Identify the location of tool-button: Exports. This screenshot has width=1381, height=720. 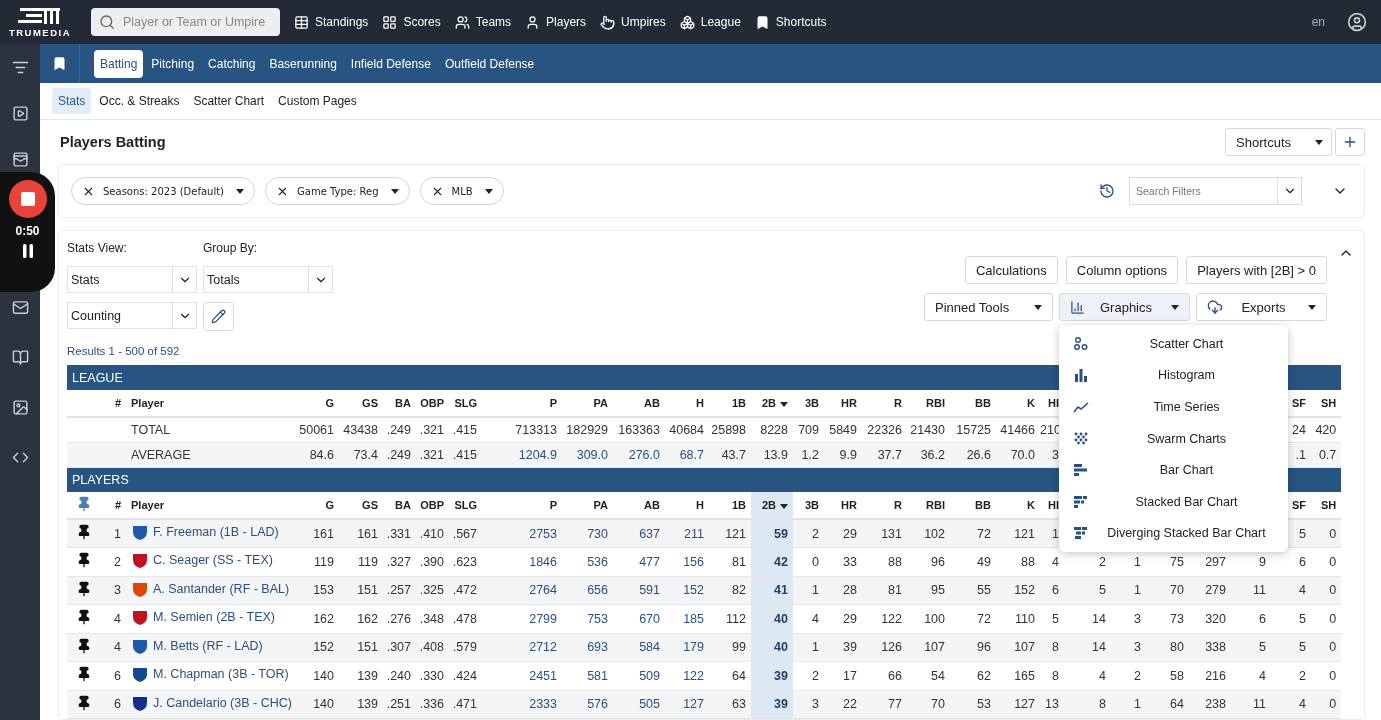
(1261, 307).